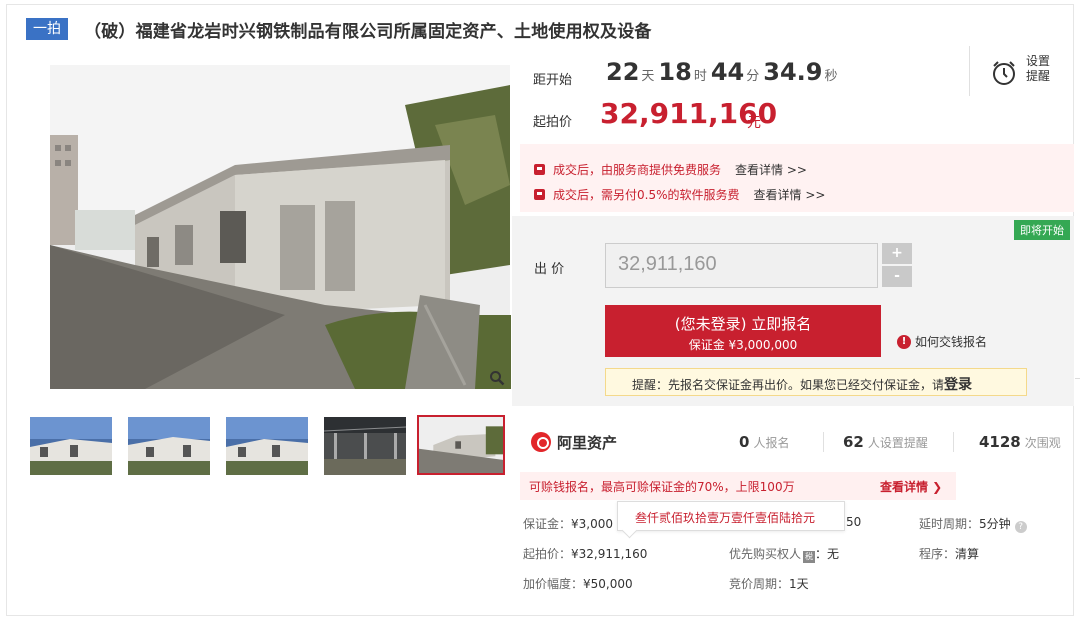  What do you see at coordinates (897, 443) in the screenshot?
I see `reminder-count-label: 人设置提醒` at bounding box center [897, 443].